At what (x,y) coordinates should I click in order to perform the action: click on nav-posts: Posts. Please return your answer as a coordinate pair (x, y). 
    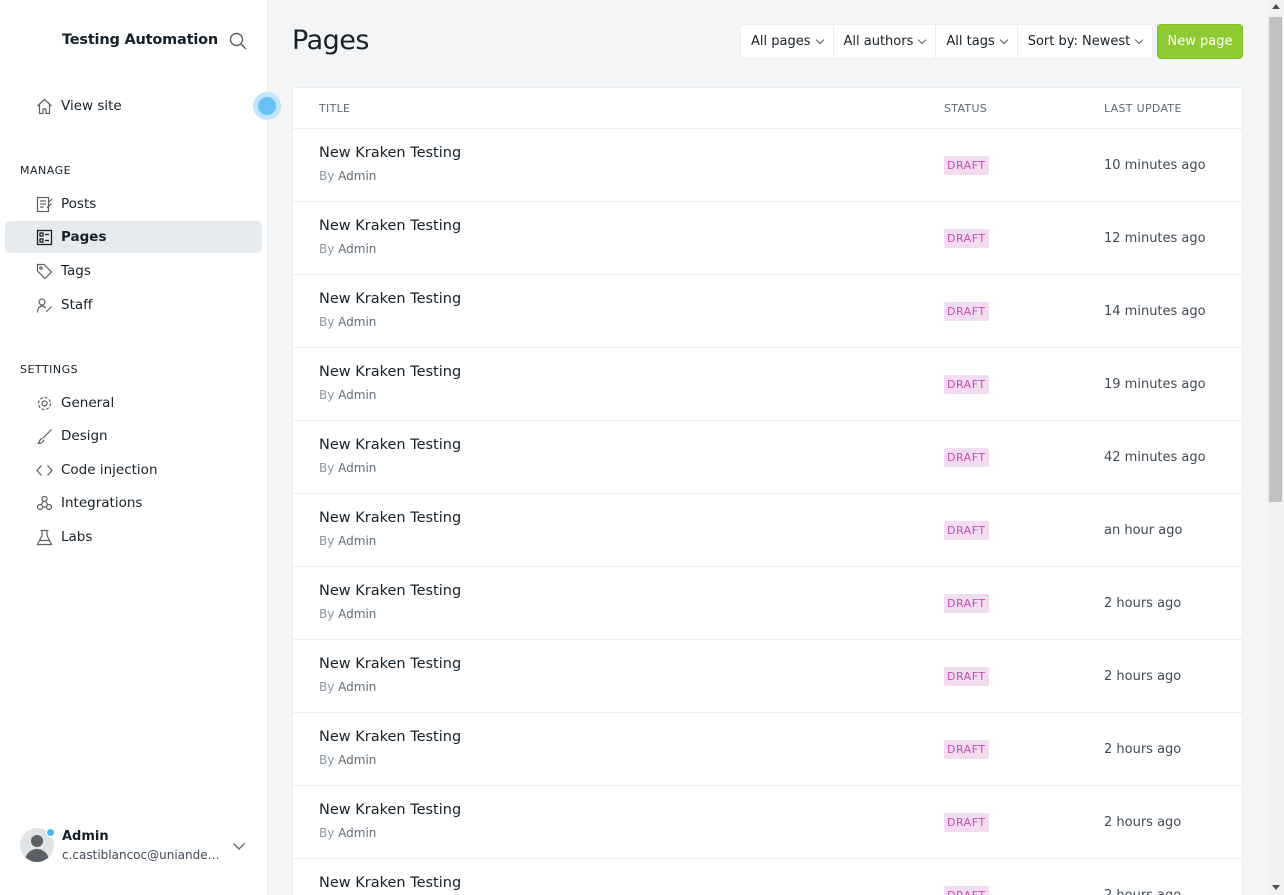
    Looking at the image, I should click on (133, 204).